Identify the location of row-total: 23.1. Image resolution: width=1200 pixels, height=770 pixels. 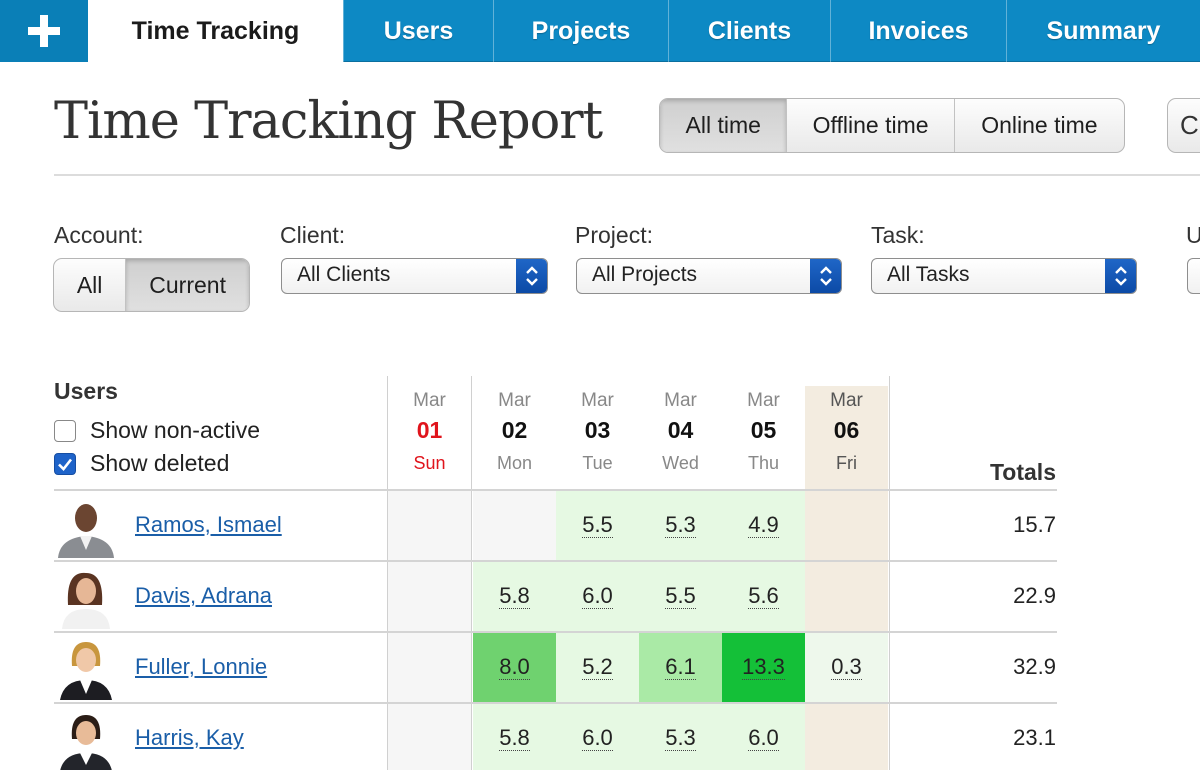
(1034, 737).